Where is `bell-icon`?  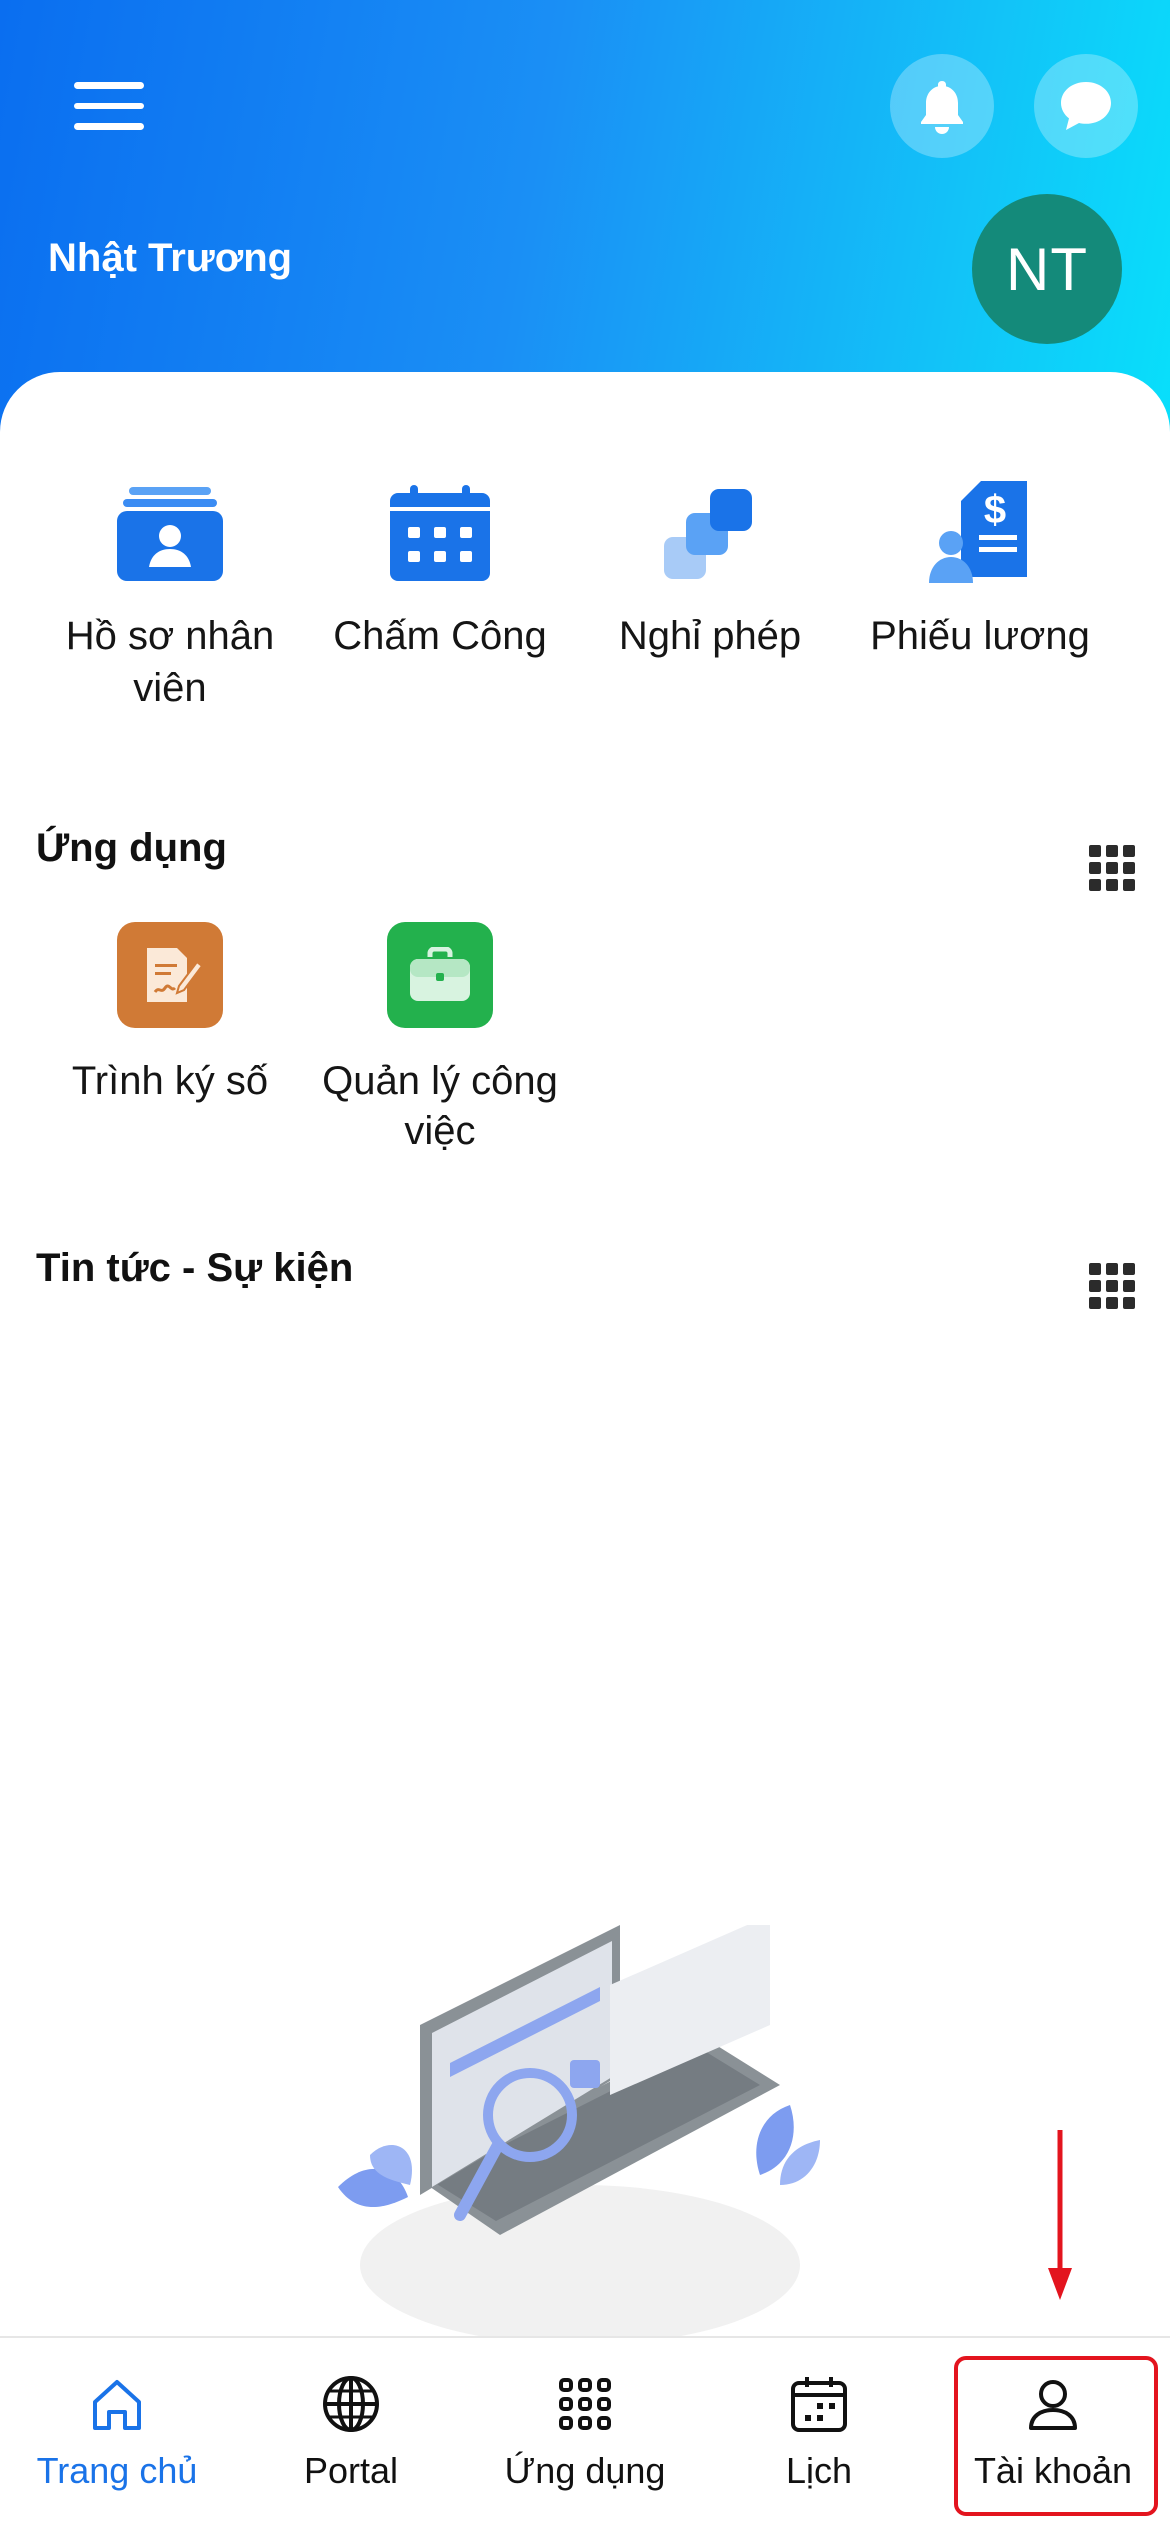
bell-icon is located at coordinates (942, 107).